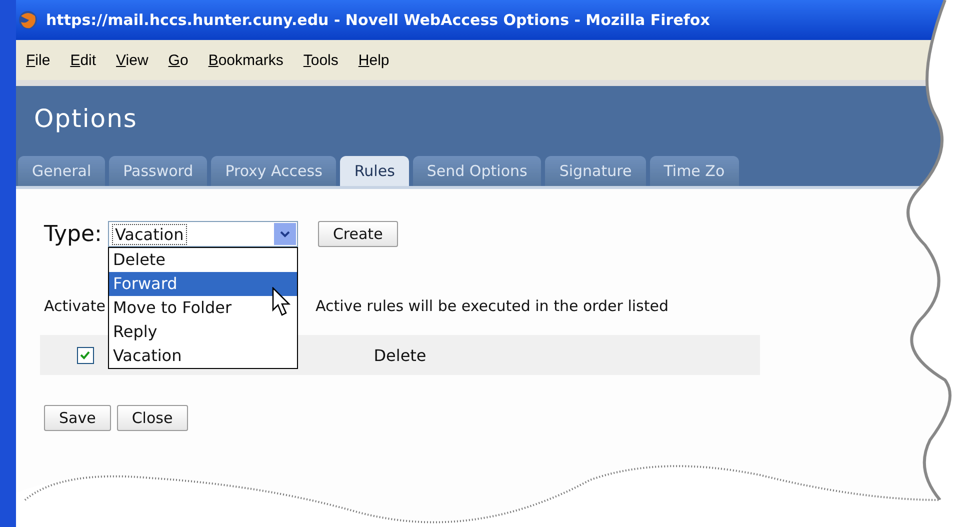 The width and height of the screenshot is (953, 527). I want to click on checkmark-icon, so click(85, 355).